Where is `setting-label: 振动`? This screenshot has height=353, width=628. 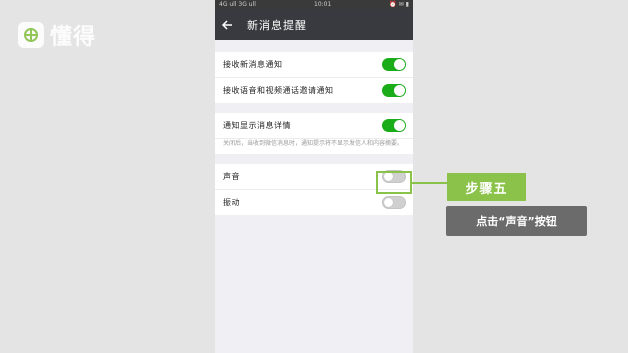
setting-label: 振动 is located at coordinates (231, 202).